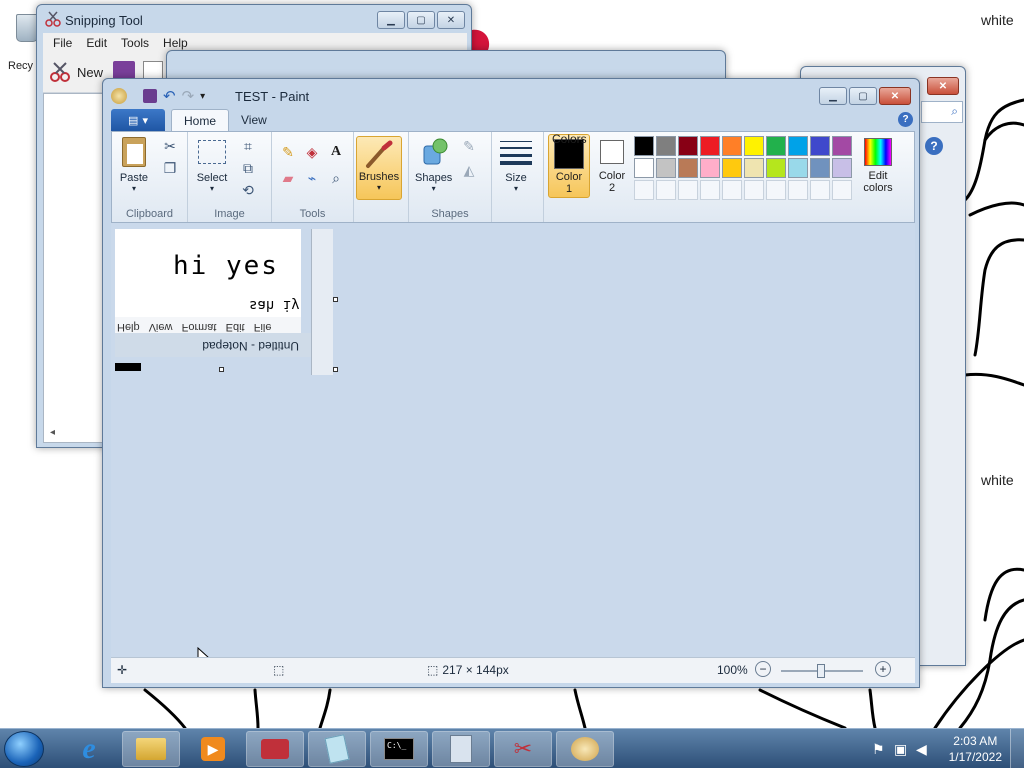  Describe the element at coordinates (399, 749) in the screenshot. I see `cmd-taskbar-icon: C:\_` at that location.